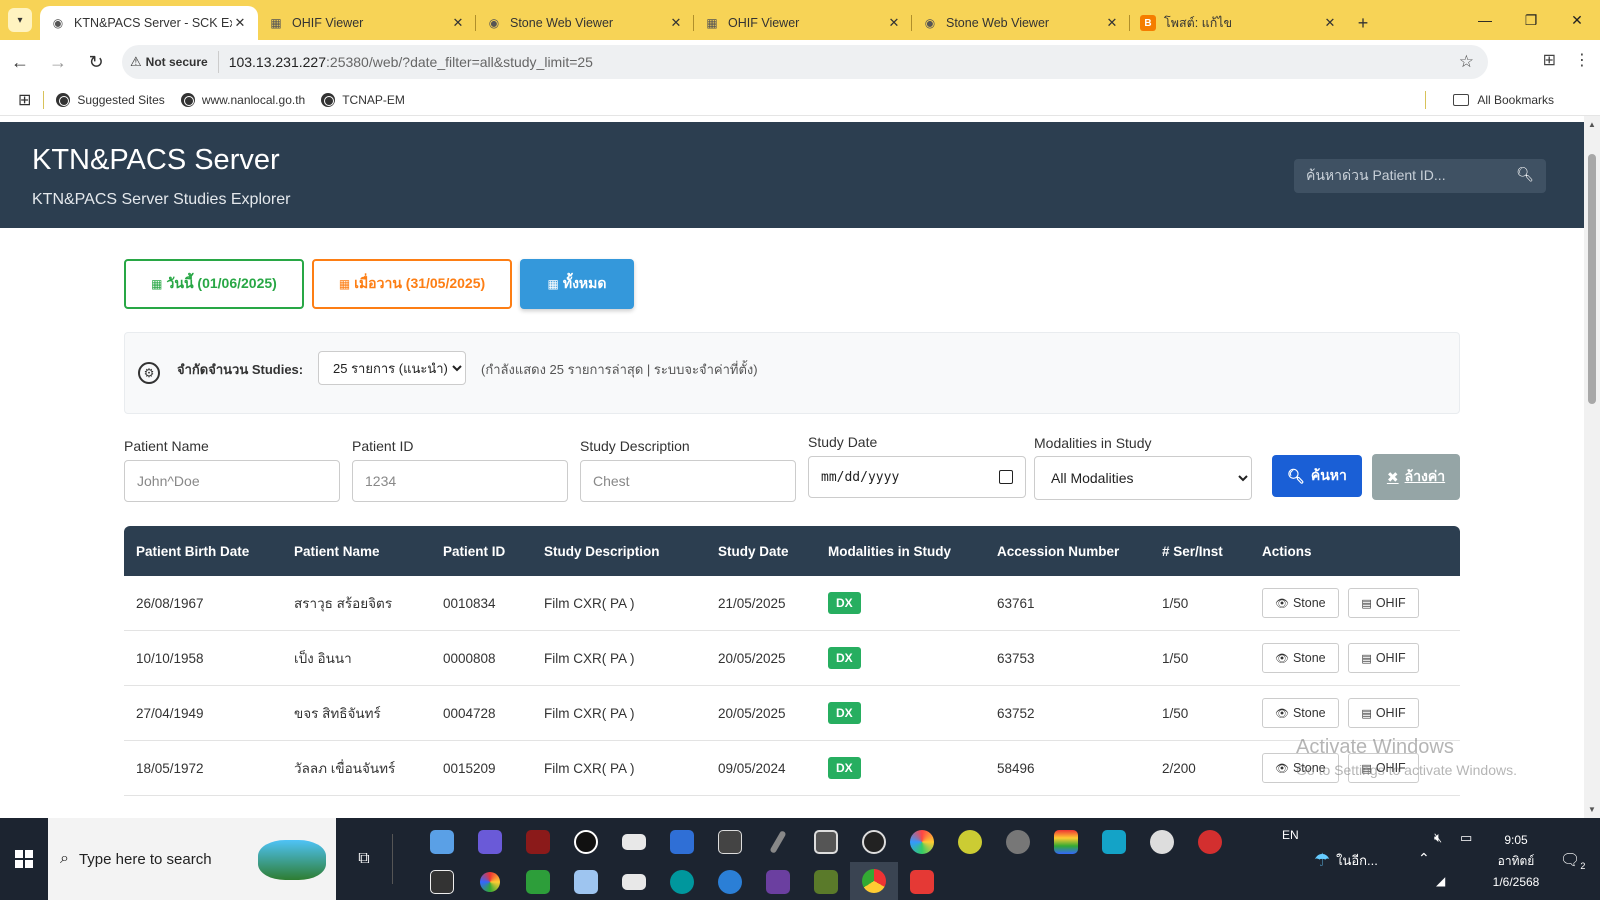 The width and height of the screenshot is (1600, 900). Describe the element at coordinates (1592, 809) in the screenshot. I see `scroll-down-icon: ▼` at that location.